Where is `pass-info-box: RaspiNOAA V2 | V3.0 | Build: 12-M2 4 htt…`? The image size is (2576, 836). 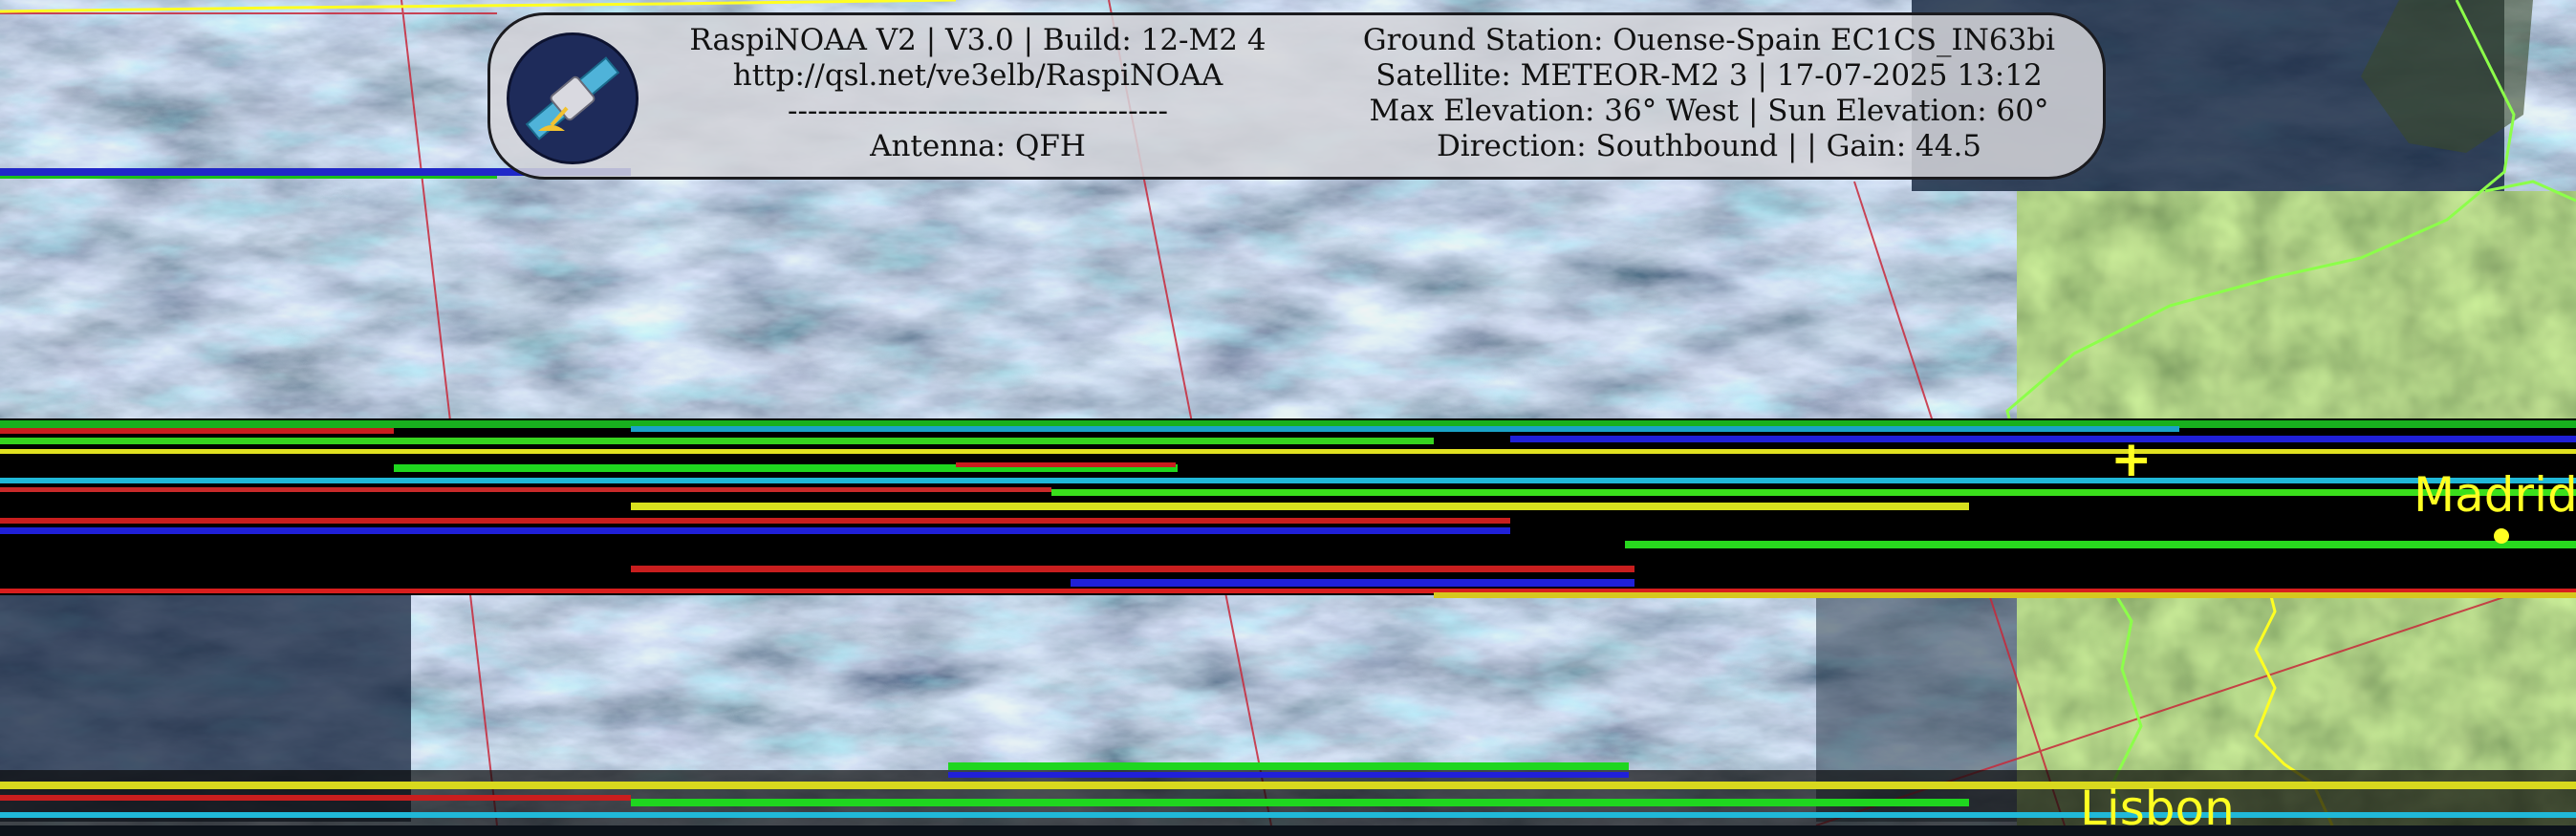 pass-info-box: RaspiNOAA V2 | V3.0 | Build: 12-M2 4 htt… is located at coordinates (1296, 96).